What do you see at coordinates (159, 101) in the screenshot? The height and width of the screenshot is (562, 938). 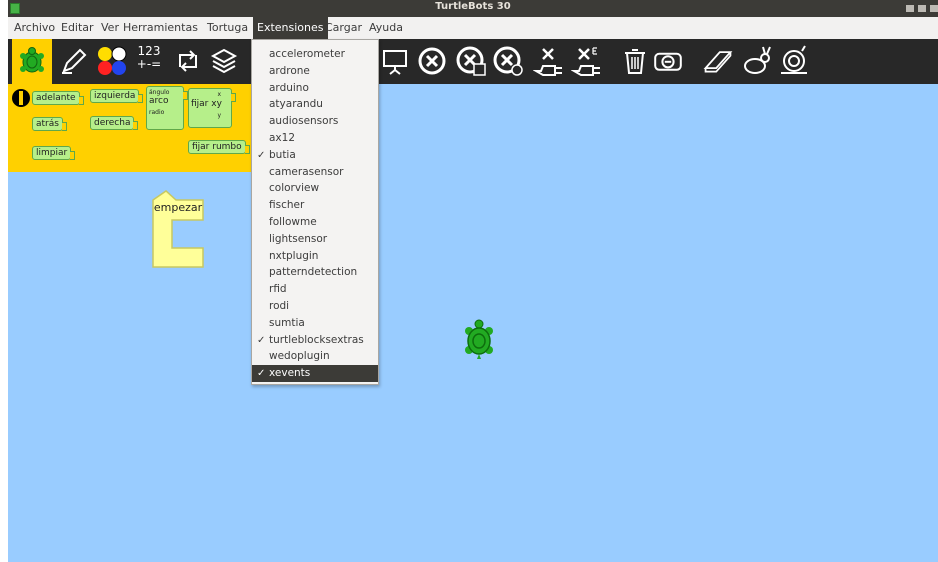 I see `block-arco-label: arco` at bounding box center [159, 101].